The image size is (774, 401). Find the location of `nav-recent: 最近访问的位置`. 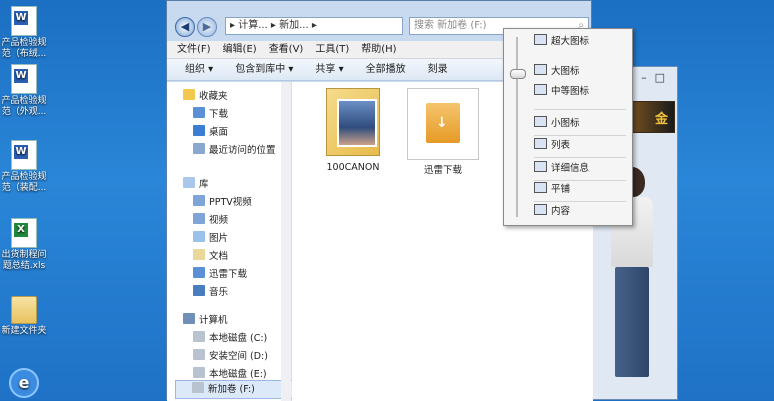

nav-recent: 最近访问的位置 is located at coordinates (234, 150).